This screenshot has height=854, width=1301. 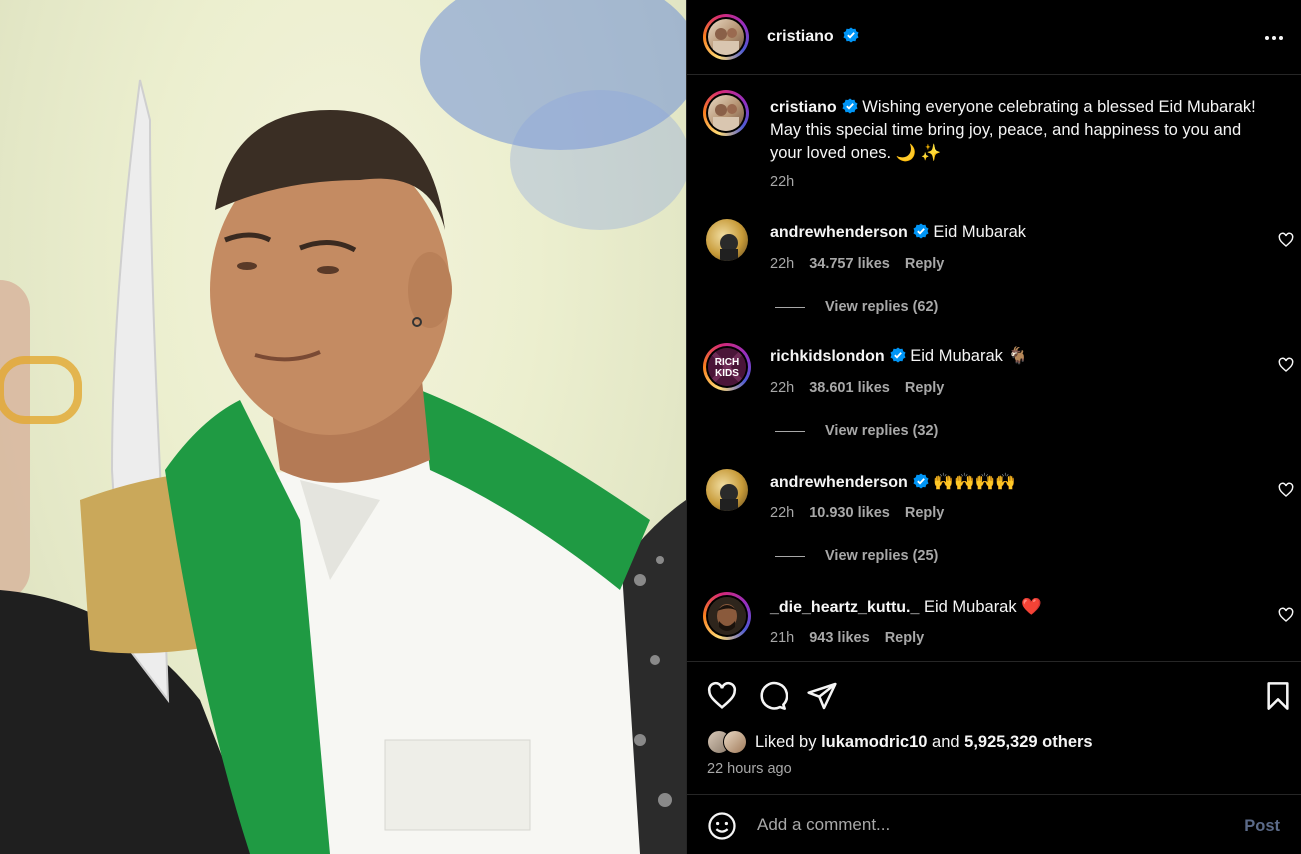 What do you see at coordinates (803, 107) in the screenshot?
I see `caption-username: cristiano` at bounding box center [803, 107].